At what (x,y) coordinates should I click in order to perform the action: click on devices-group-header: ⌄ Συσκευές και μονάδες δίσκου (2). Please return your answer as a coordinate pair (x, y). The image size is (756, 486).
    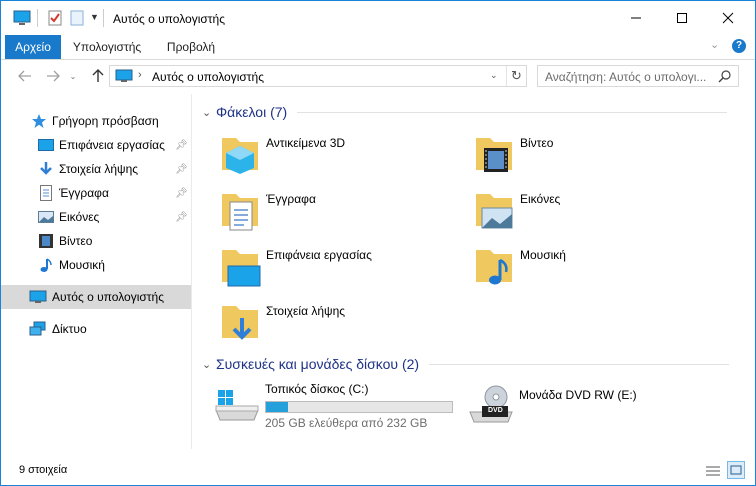
    Looking at the image, I should click on (466, 364).